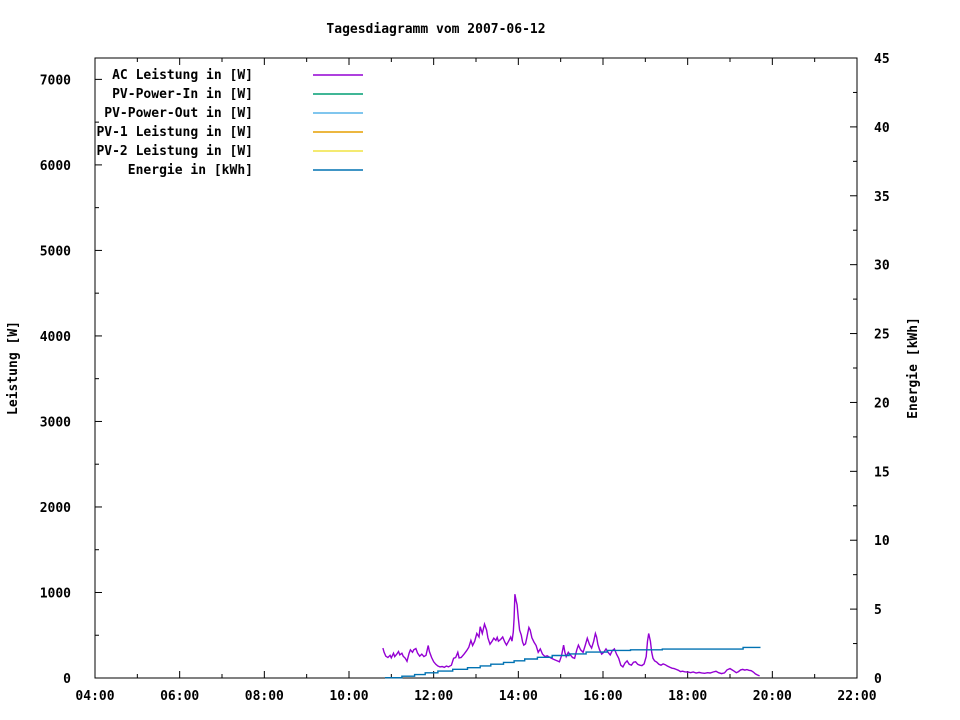  Describe the element at coordinates (571, 635) in the screenshot. I see `series-line-ac-leistung-in-w-` at that location.